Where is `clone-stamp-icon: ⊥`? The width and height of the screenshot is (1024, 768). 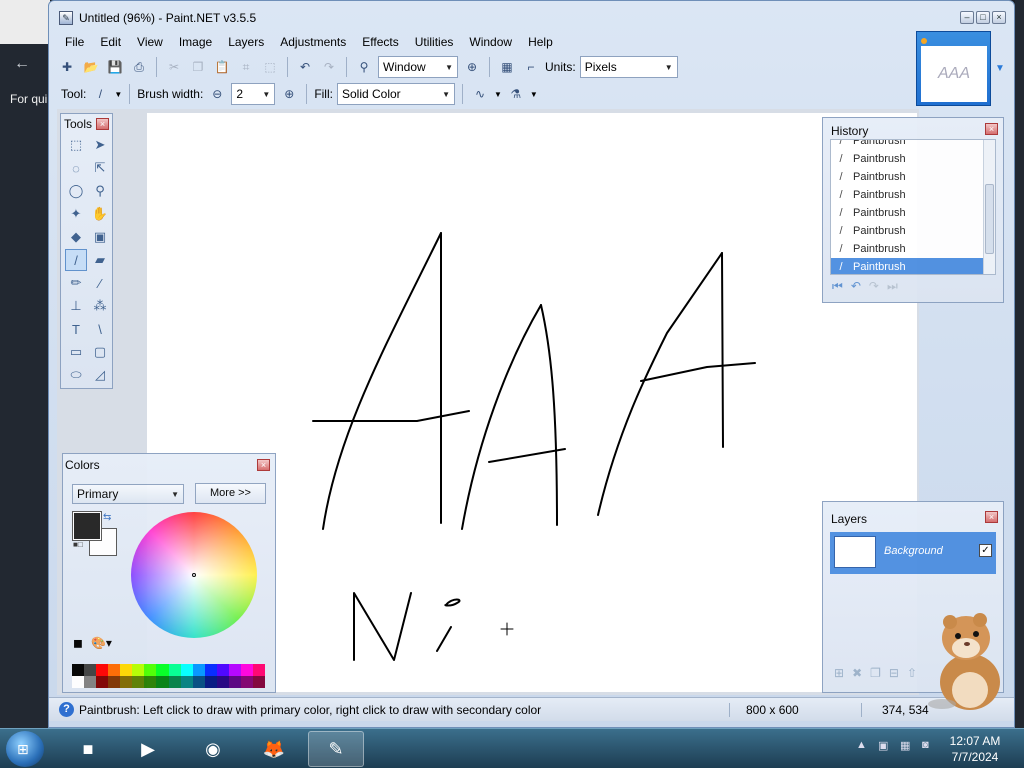 clone-stamp-icon: ⊥ is located at coordinates (76, 306).